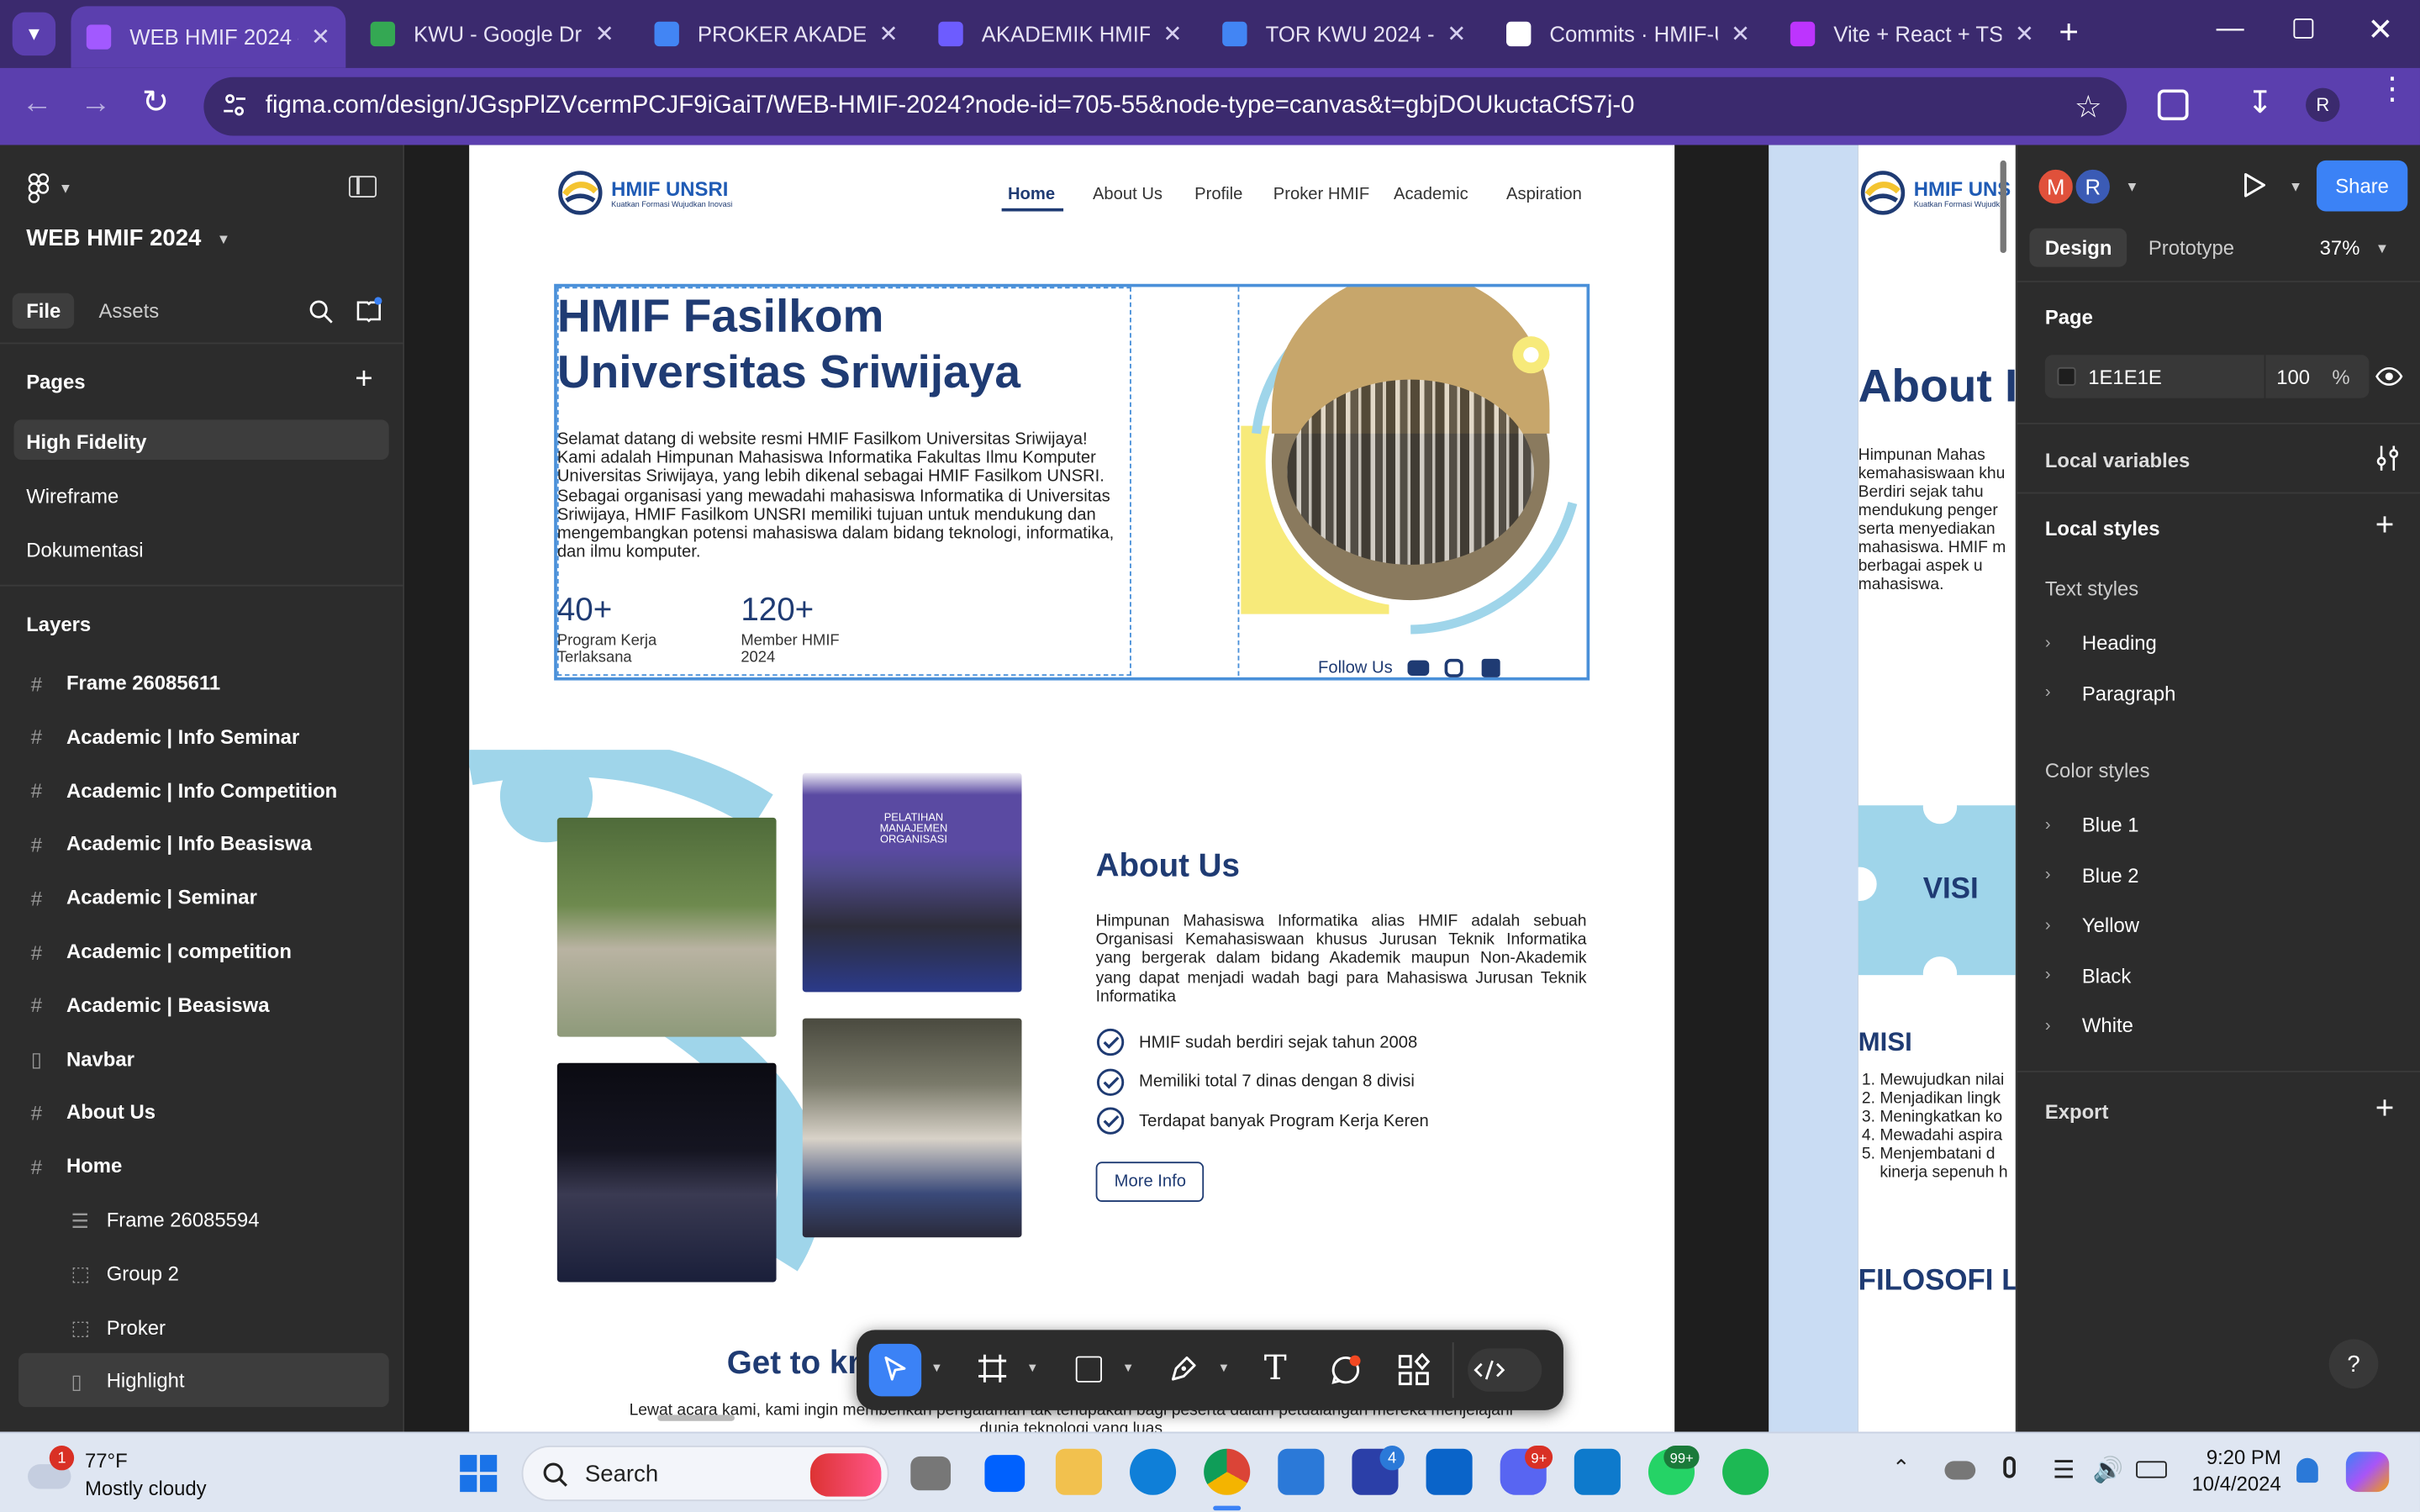 The width and height of the screenshot is (2420, 1512). What do you see at coordinates (992, 1368) in the screenshot?
I see `frame-tool-icon` at bounding box center [992, 1368].